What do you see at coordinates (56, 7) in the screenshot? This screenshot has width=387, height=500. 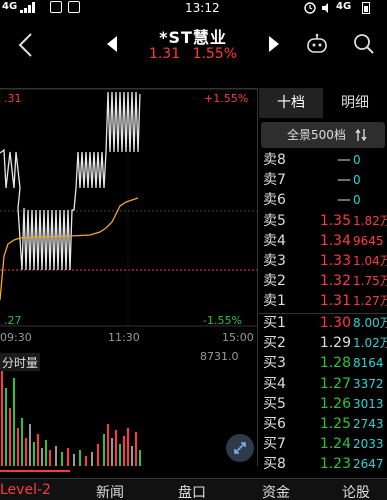 I see `app-notification-icon` at bounding box center [56, 7].